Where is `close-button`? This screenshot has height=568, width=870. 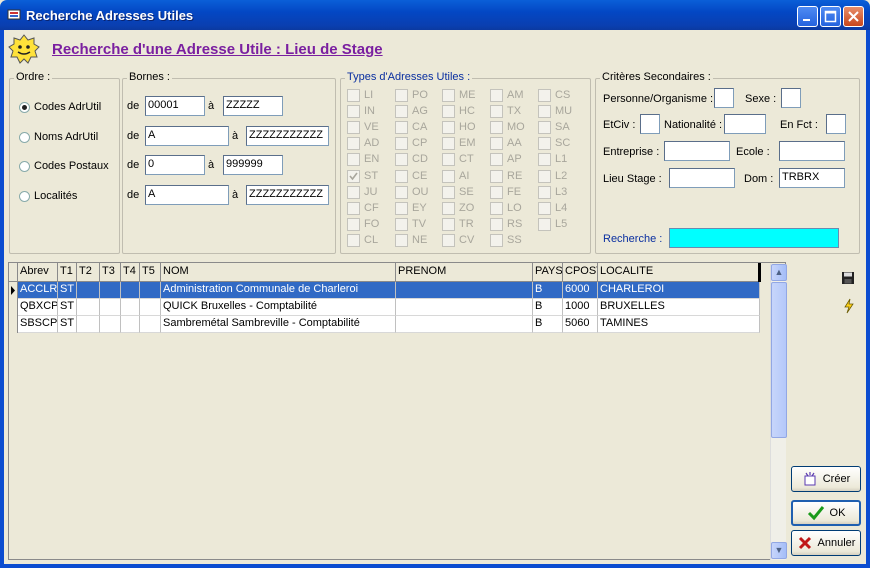
close-button is located at coordinates (853, 16).